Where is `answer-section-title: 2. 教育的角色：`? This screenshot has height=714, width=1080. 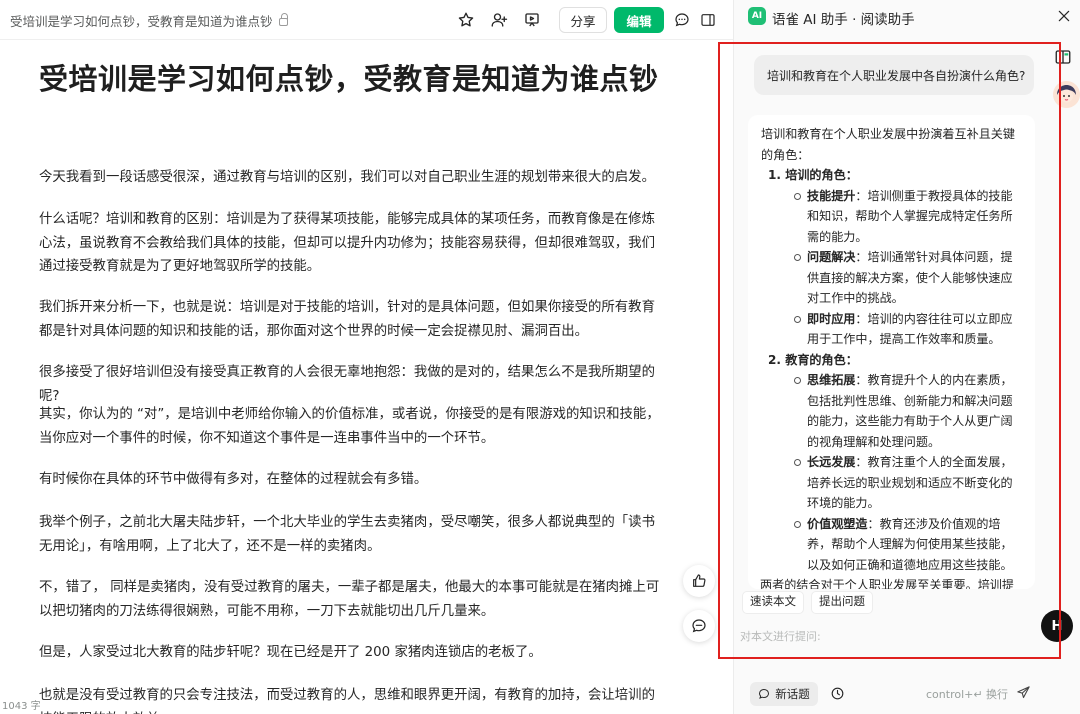
answer-section-title: 2. 教育的角色： is located at coordinates (813, 359).